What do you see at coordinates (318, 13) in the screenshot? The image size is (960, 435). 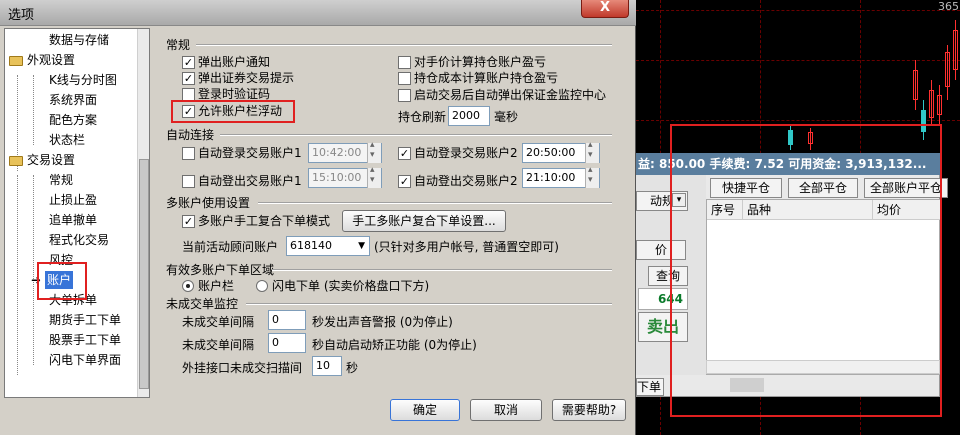 I see `dialog-titlebar` at bounding box center [318, 13].